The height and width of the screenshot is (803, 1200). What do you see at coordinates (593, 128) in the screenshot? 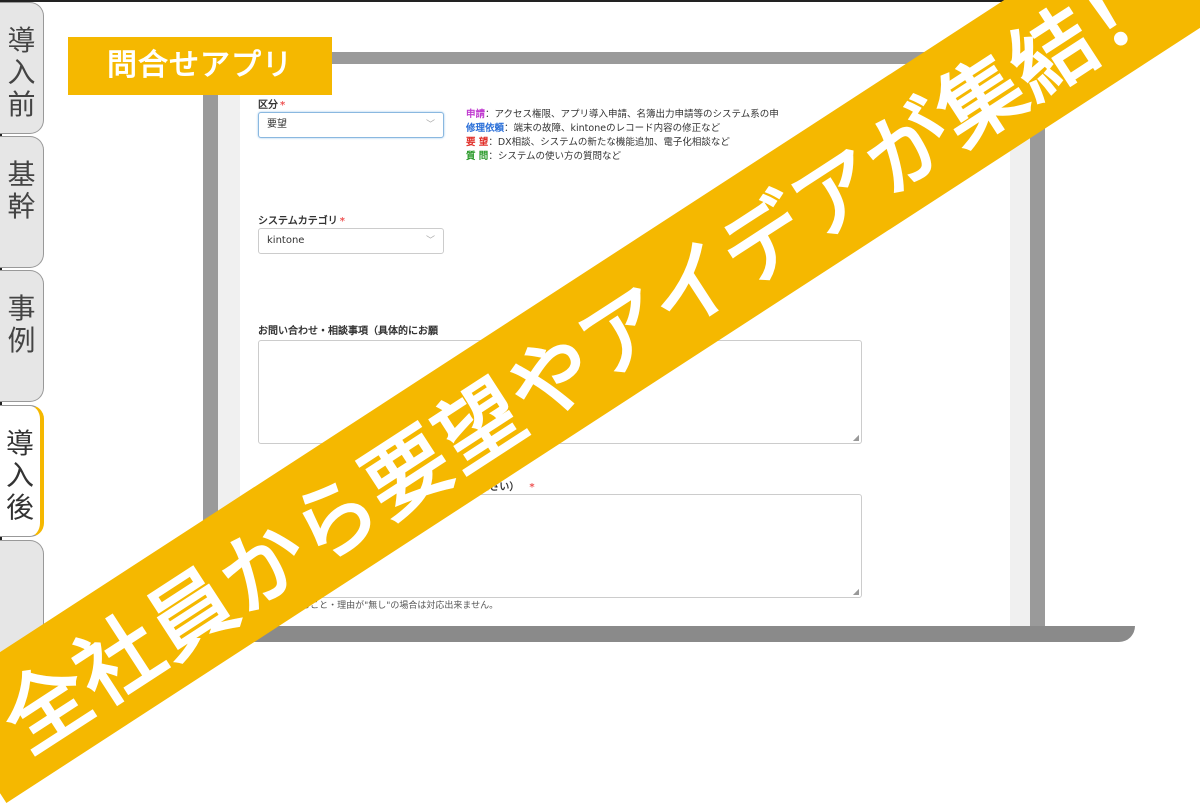
I see `help-line-repair: 修理依頼：端末の故障、kintoneのレコード内容の修正など` at bounding box center [593, 128].